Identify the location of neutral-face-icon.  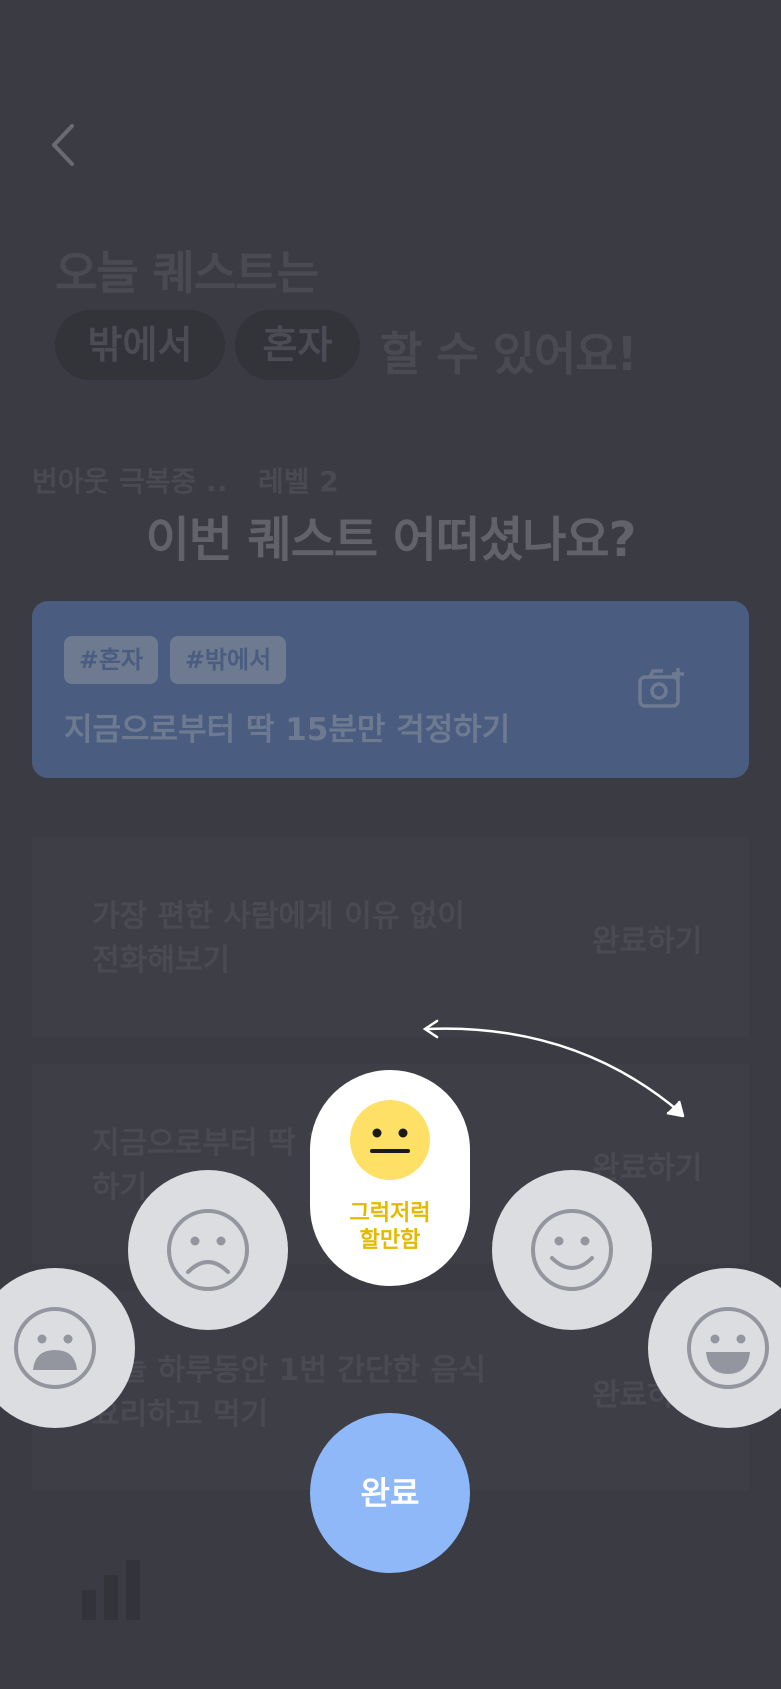
(390, 1140).